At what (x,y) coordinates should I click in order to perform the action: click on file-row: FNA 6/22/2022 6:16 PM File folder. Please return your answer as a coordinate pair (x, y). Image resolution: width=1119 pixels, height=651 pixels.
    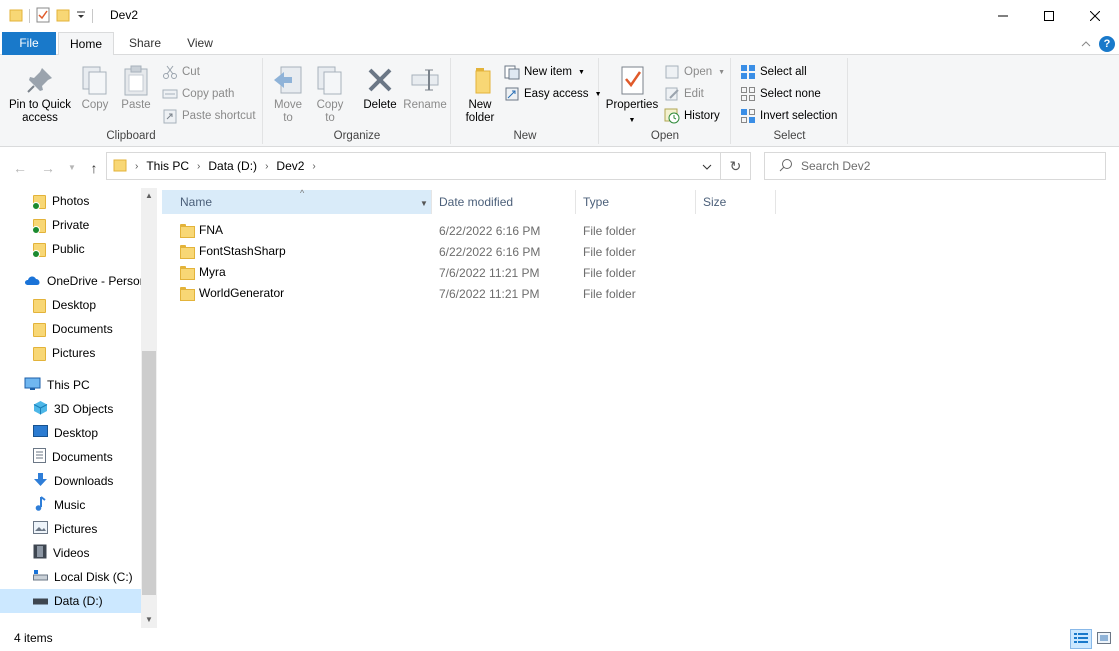
    Looking at the image, I should click on (469, 230).